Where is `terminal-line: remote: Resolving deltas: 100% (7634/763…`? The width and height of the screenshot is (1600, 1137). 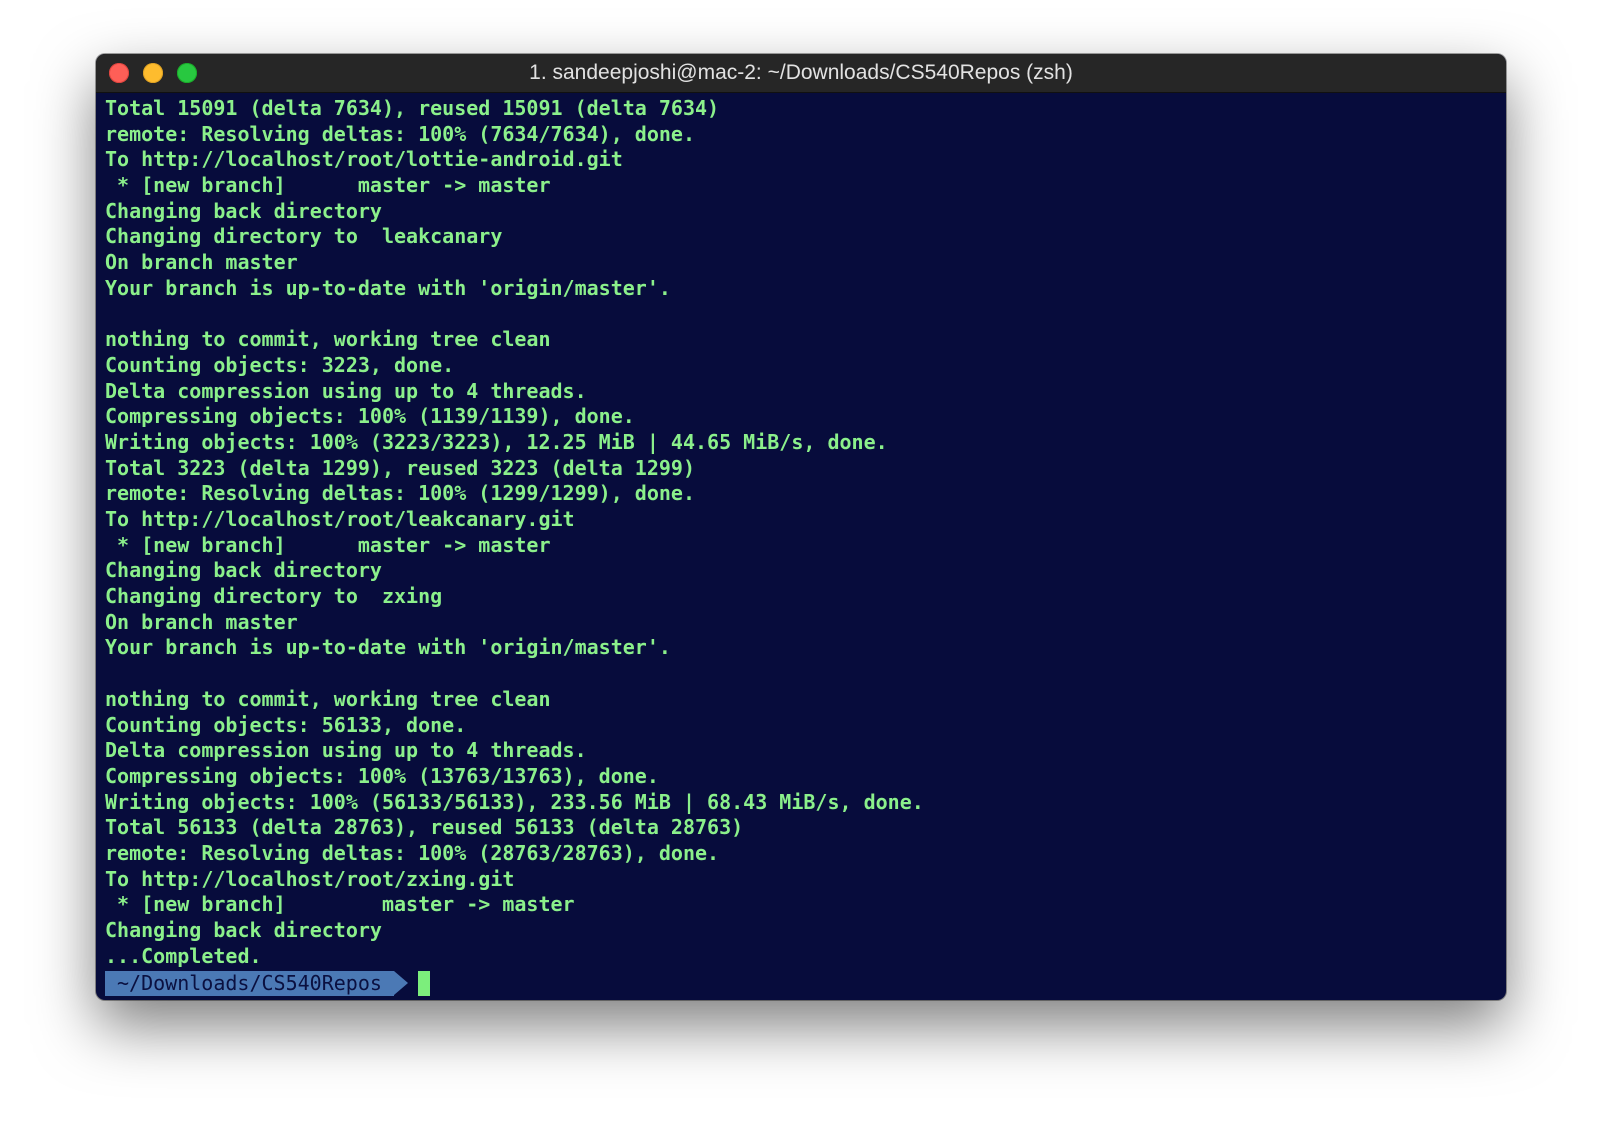
terminal-line: remote: Resolving deltas: 100% (7634/763… is located at coordinates (400, 133).